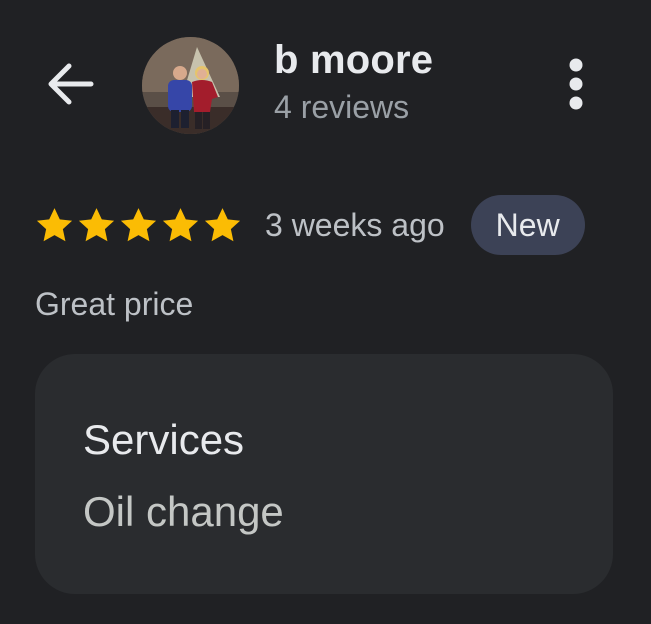 Image resolution: width=651 pixels, height=624 pixels. I want to click on avatar, so click(190, 85).